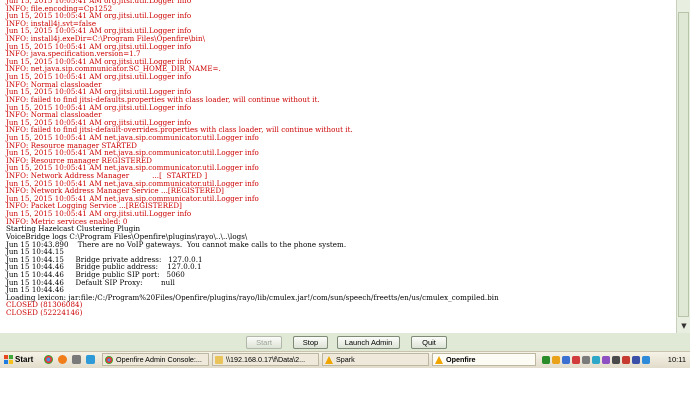  I want to click on log-line: Jun 15 10:44.46 Default SIP Proxy: null, so click(90, 282).